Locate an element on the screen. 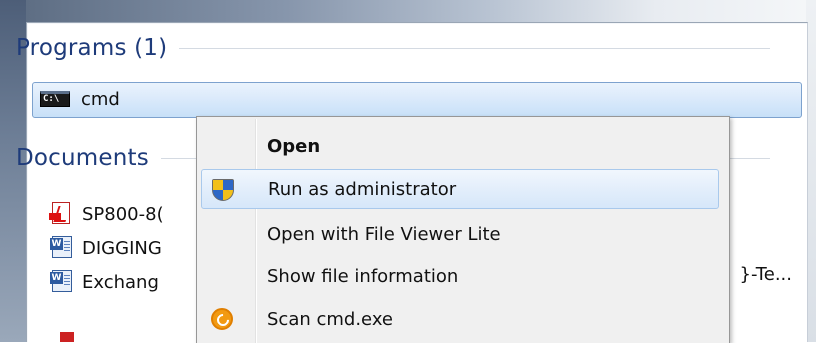  menu-item-label: Open is located at coordinates (294, 146).